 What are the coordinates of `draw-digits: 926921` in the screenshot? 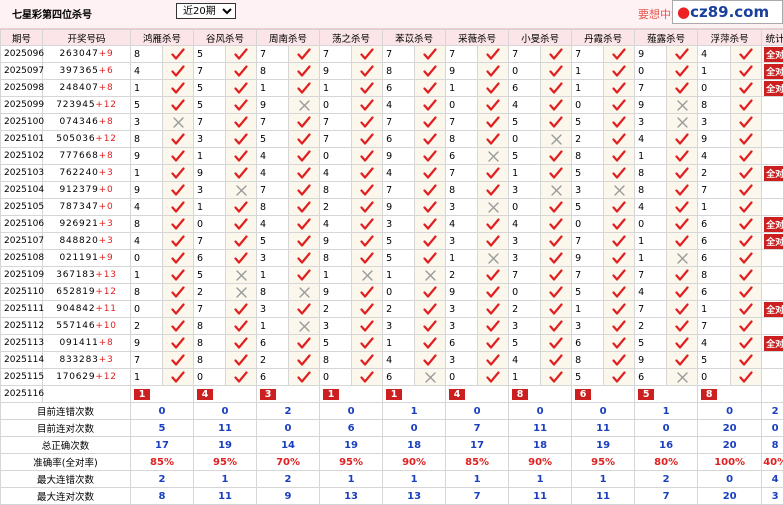 It's located at (78, 224).